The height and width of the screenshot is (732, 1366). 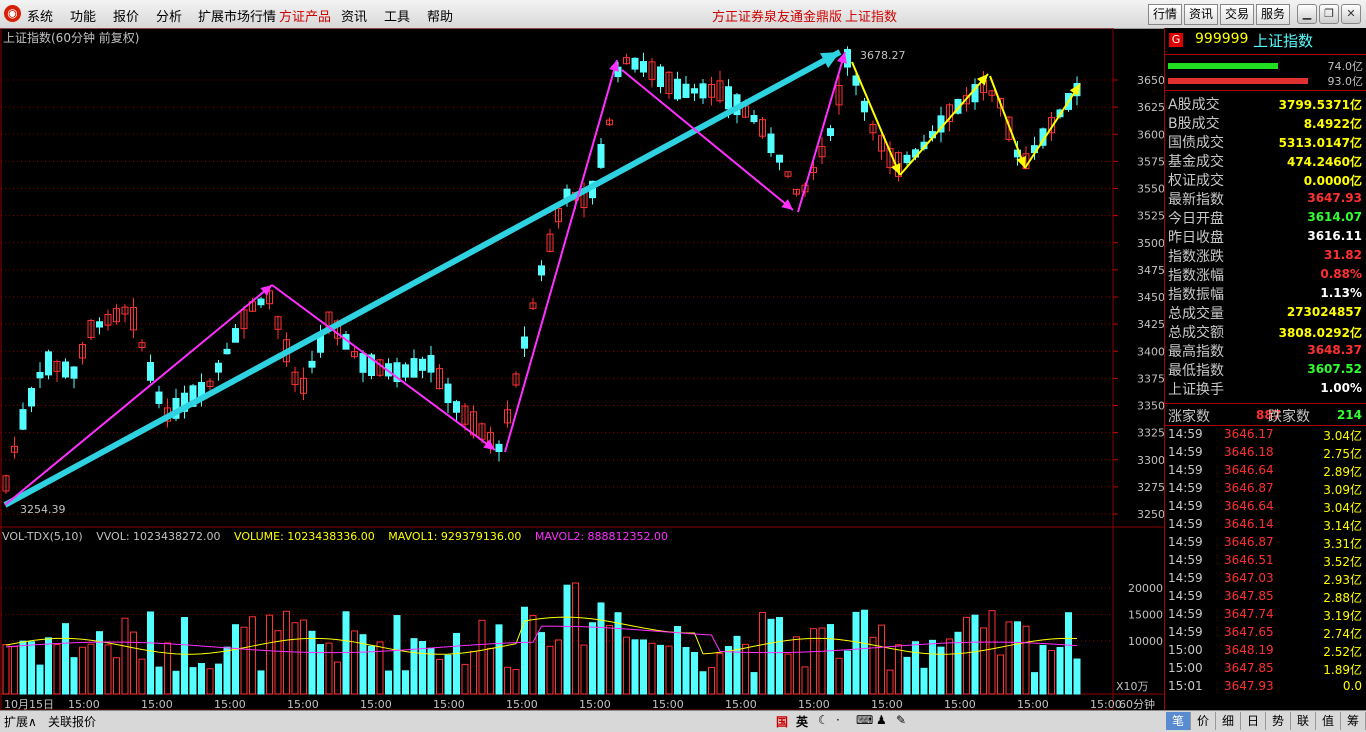 What do you see at coordinates (354, 15) in the screenshot?
I see `menu-news: 资讯` at bounding box center [354, 15].